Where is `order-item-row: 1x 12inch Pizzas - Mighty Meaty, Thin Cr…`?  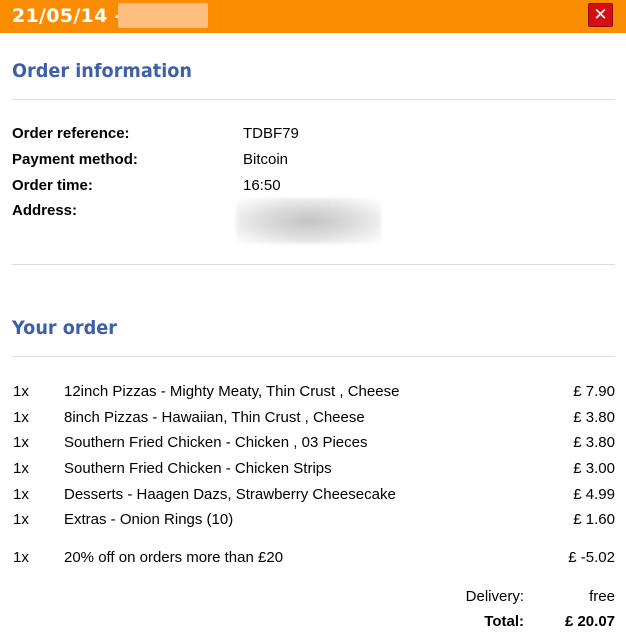
order-item-row: 1x 12inch Pizzas - Mighty Meaty, Thin Cr… is located at coordinates (313, 394).